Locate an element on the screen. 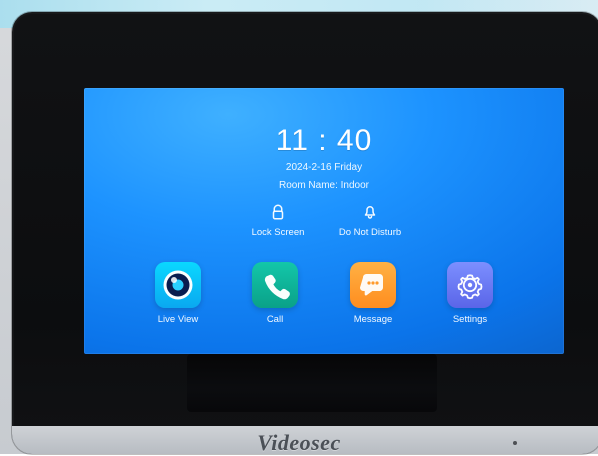  sensor-dot is located at coordinates (515, 443).